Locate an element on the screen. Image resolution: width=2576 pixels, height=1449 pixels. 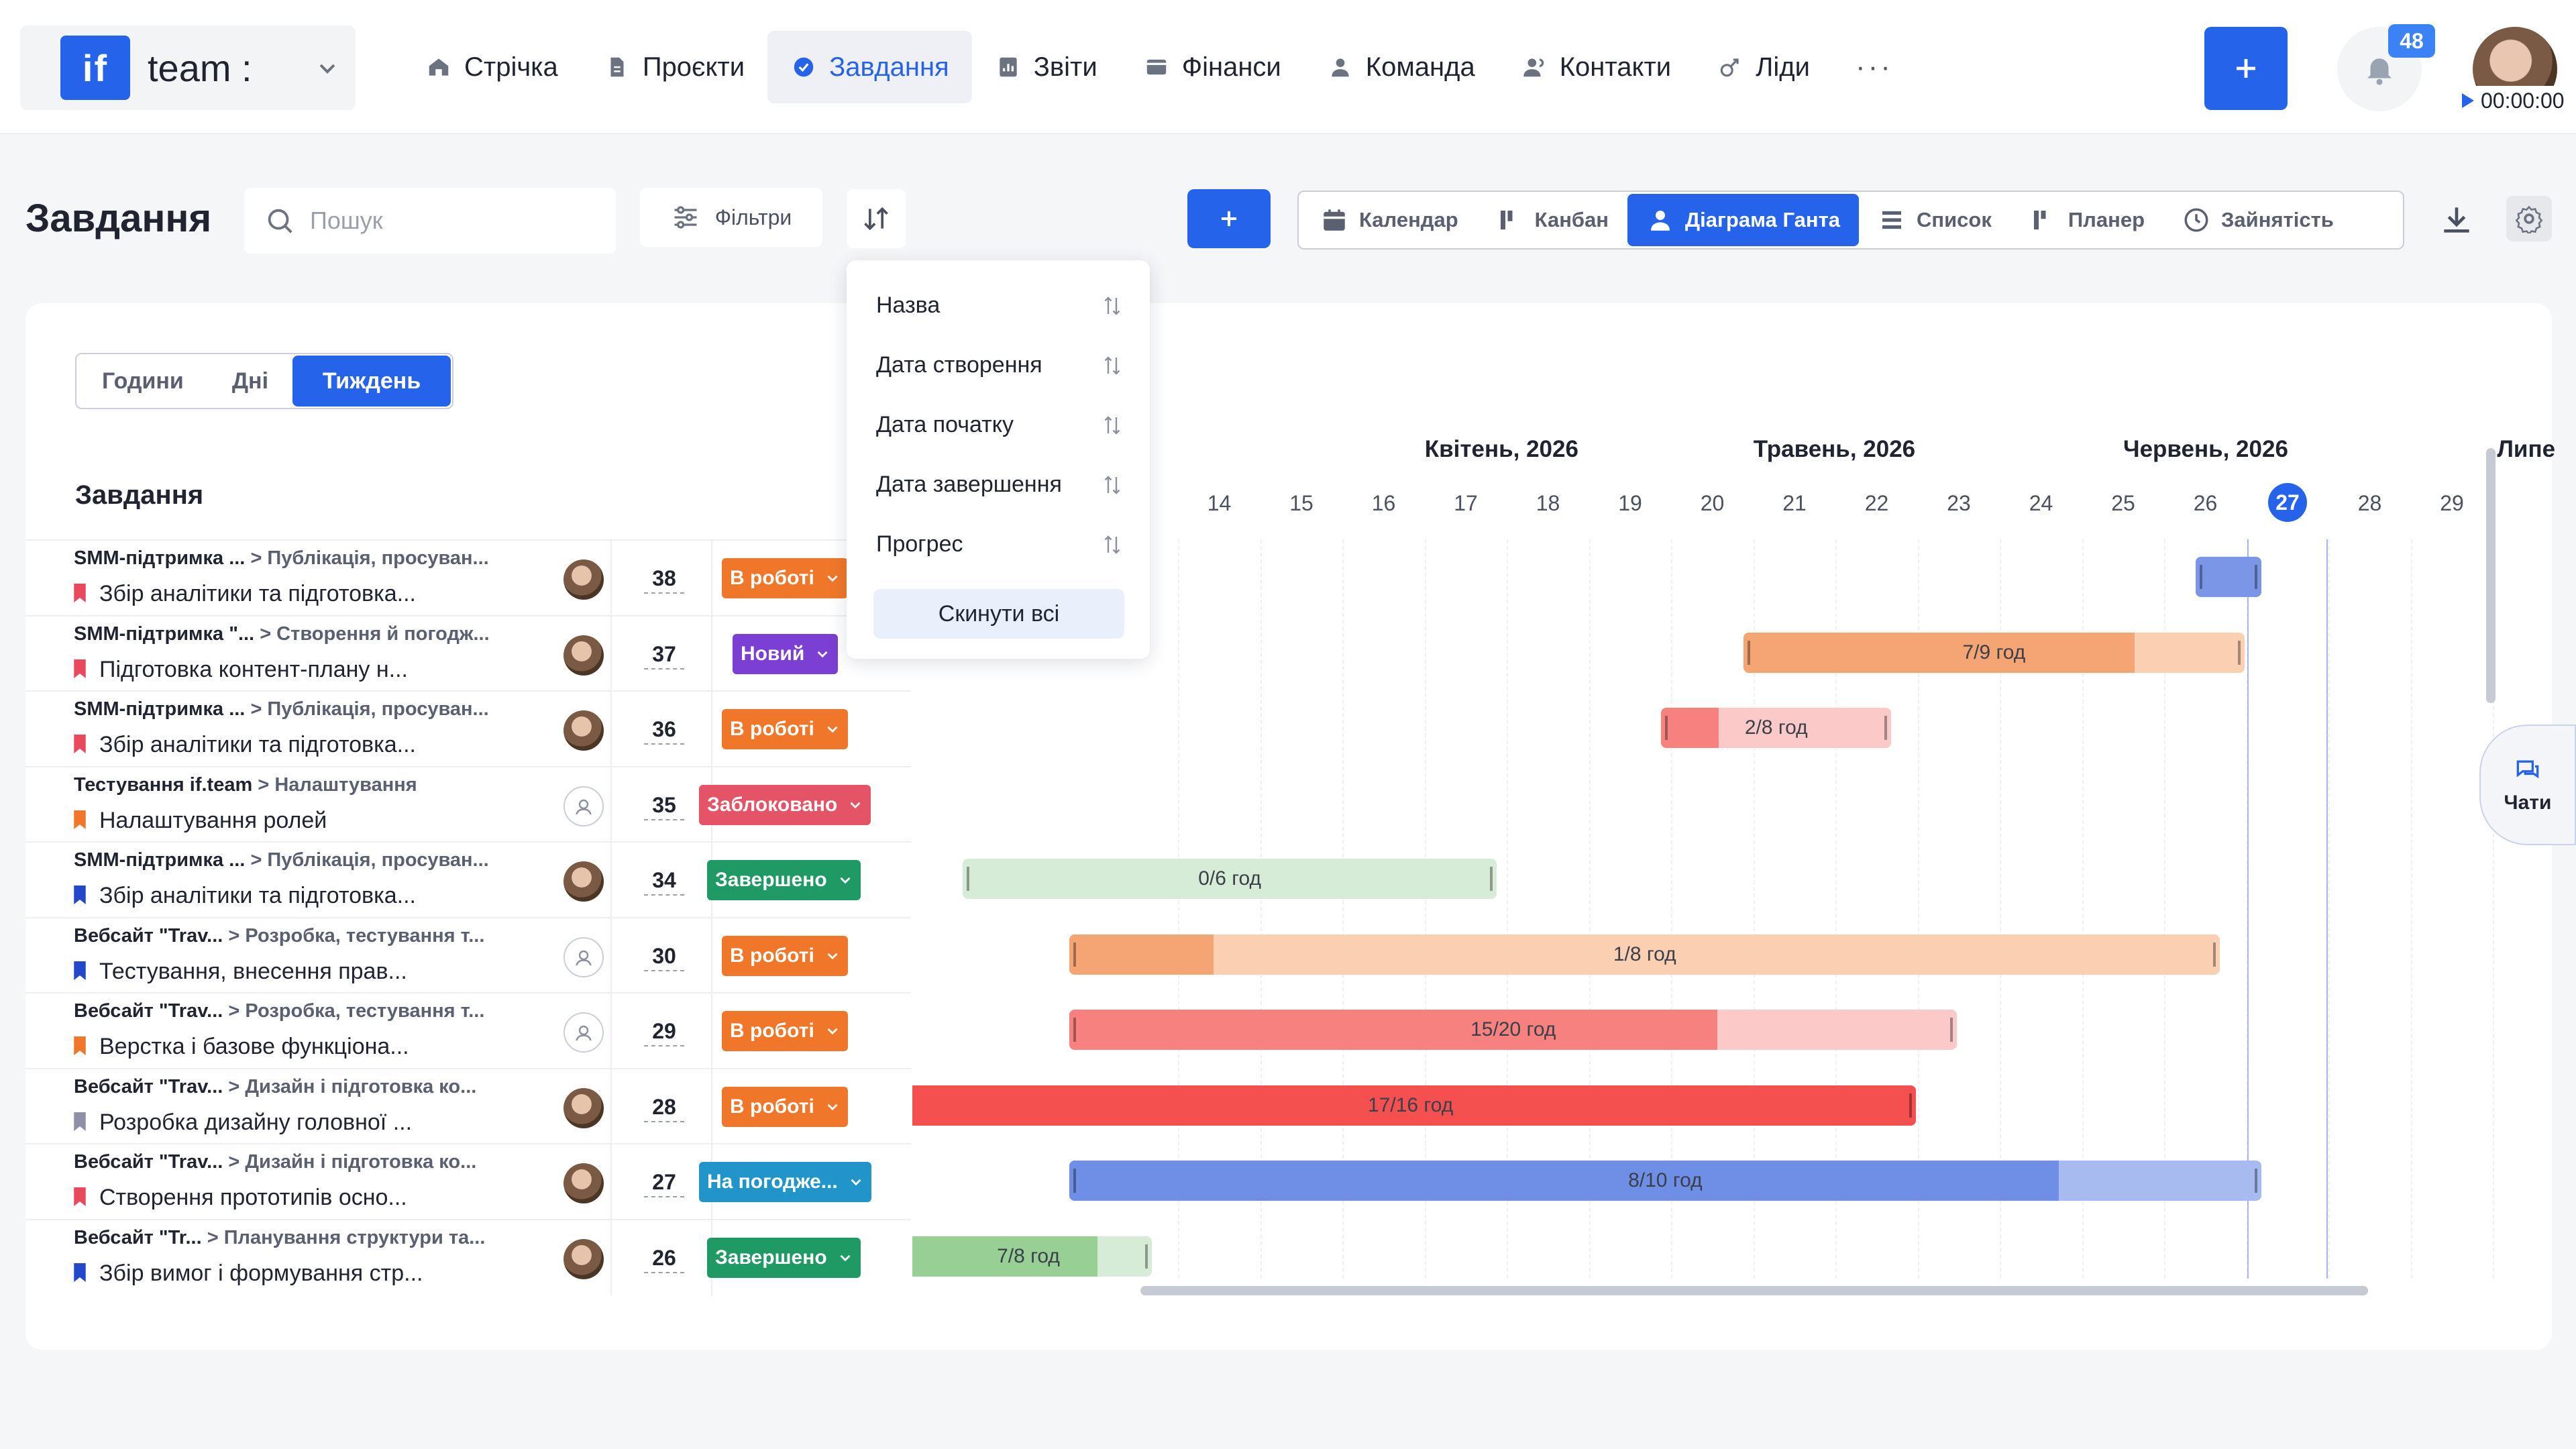
time-tracker: 00:00:00 is located at coordinates (2515, 100).